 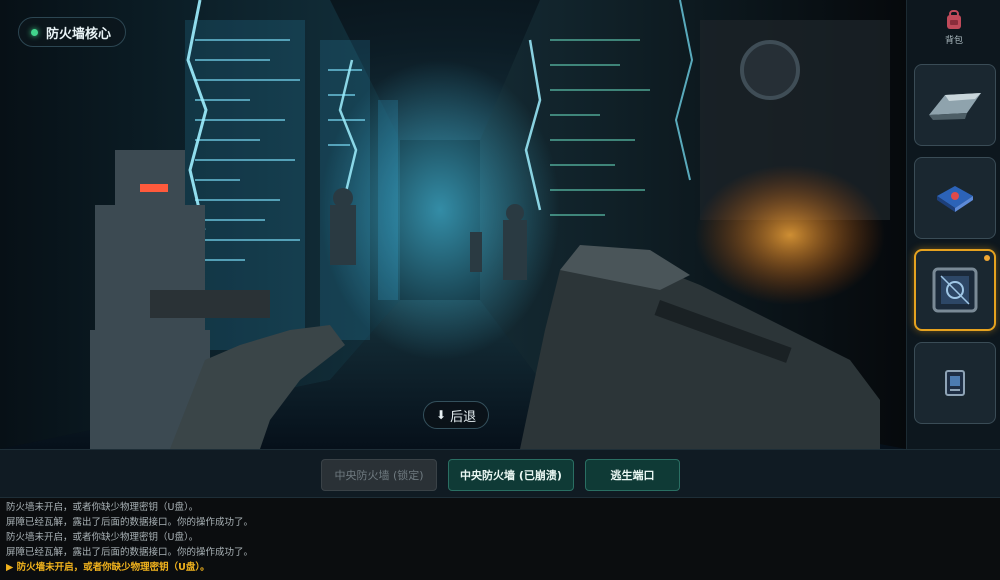 I want to click on action-label-2: 中央防火墙 (已崩溃), so click(x=511, y=475).